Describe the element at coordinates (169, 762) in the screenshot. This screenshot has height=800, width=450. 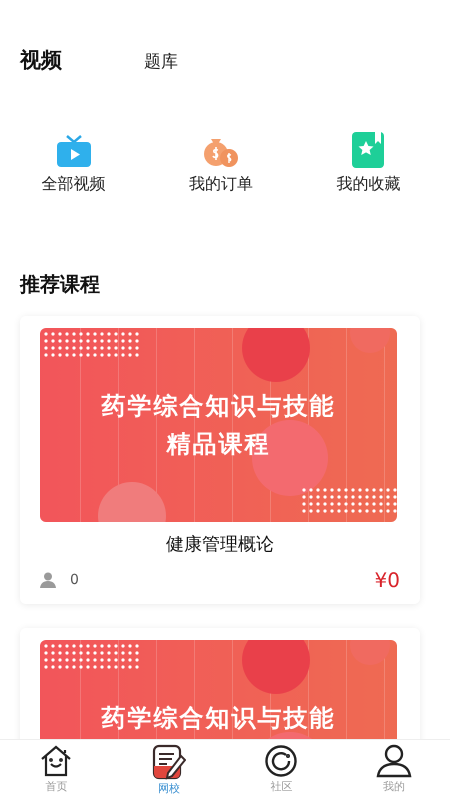
I see `notepad-pencil-icon` at that location.